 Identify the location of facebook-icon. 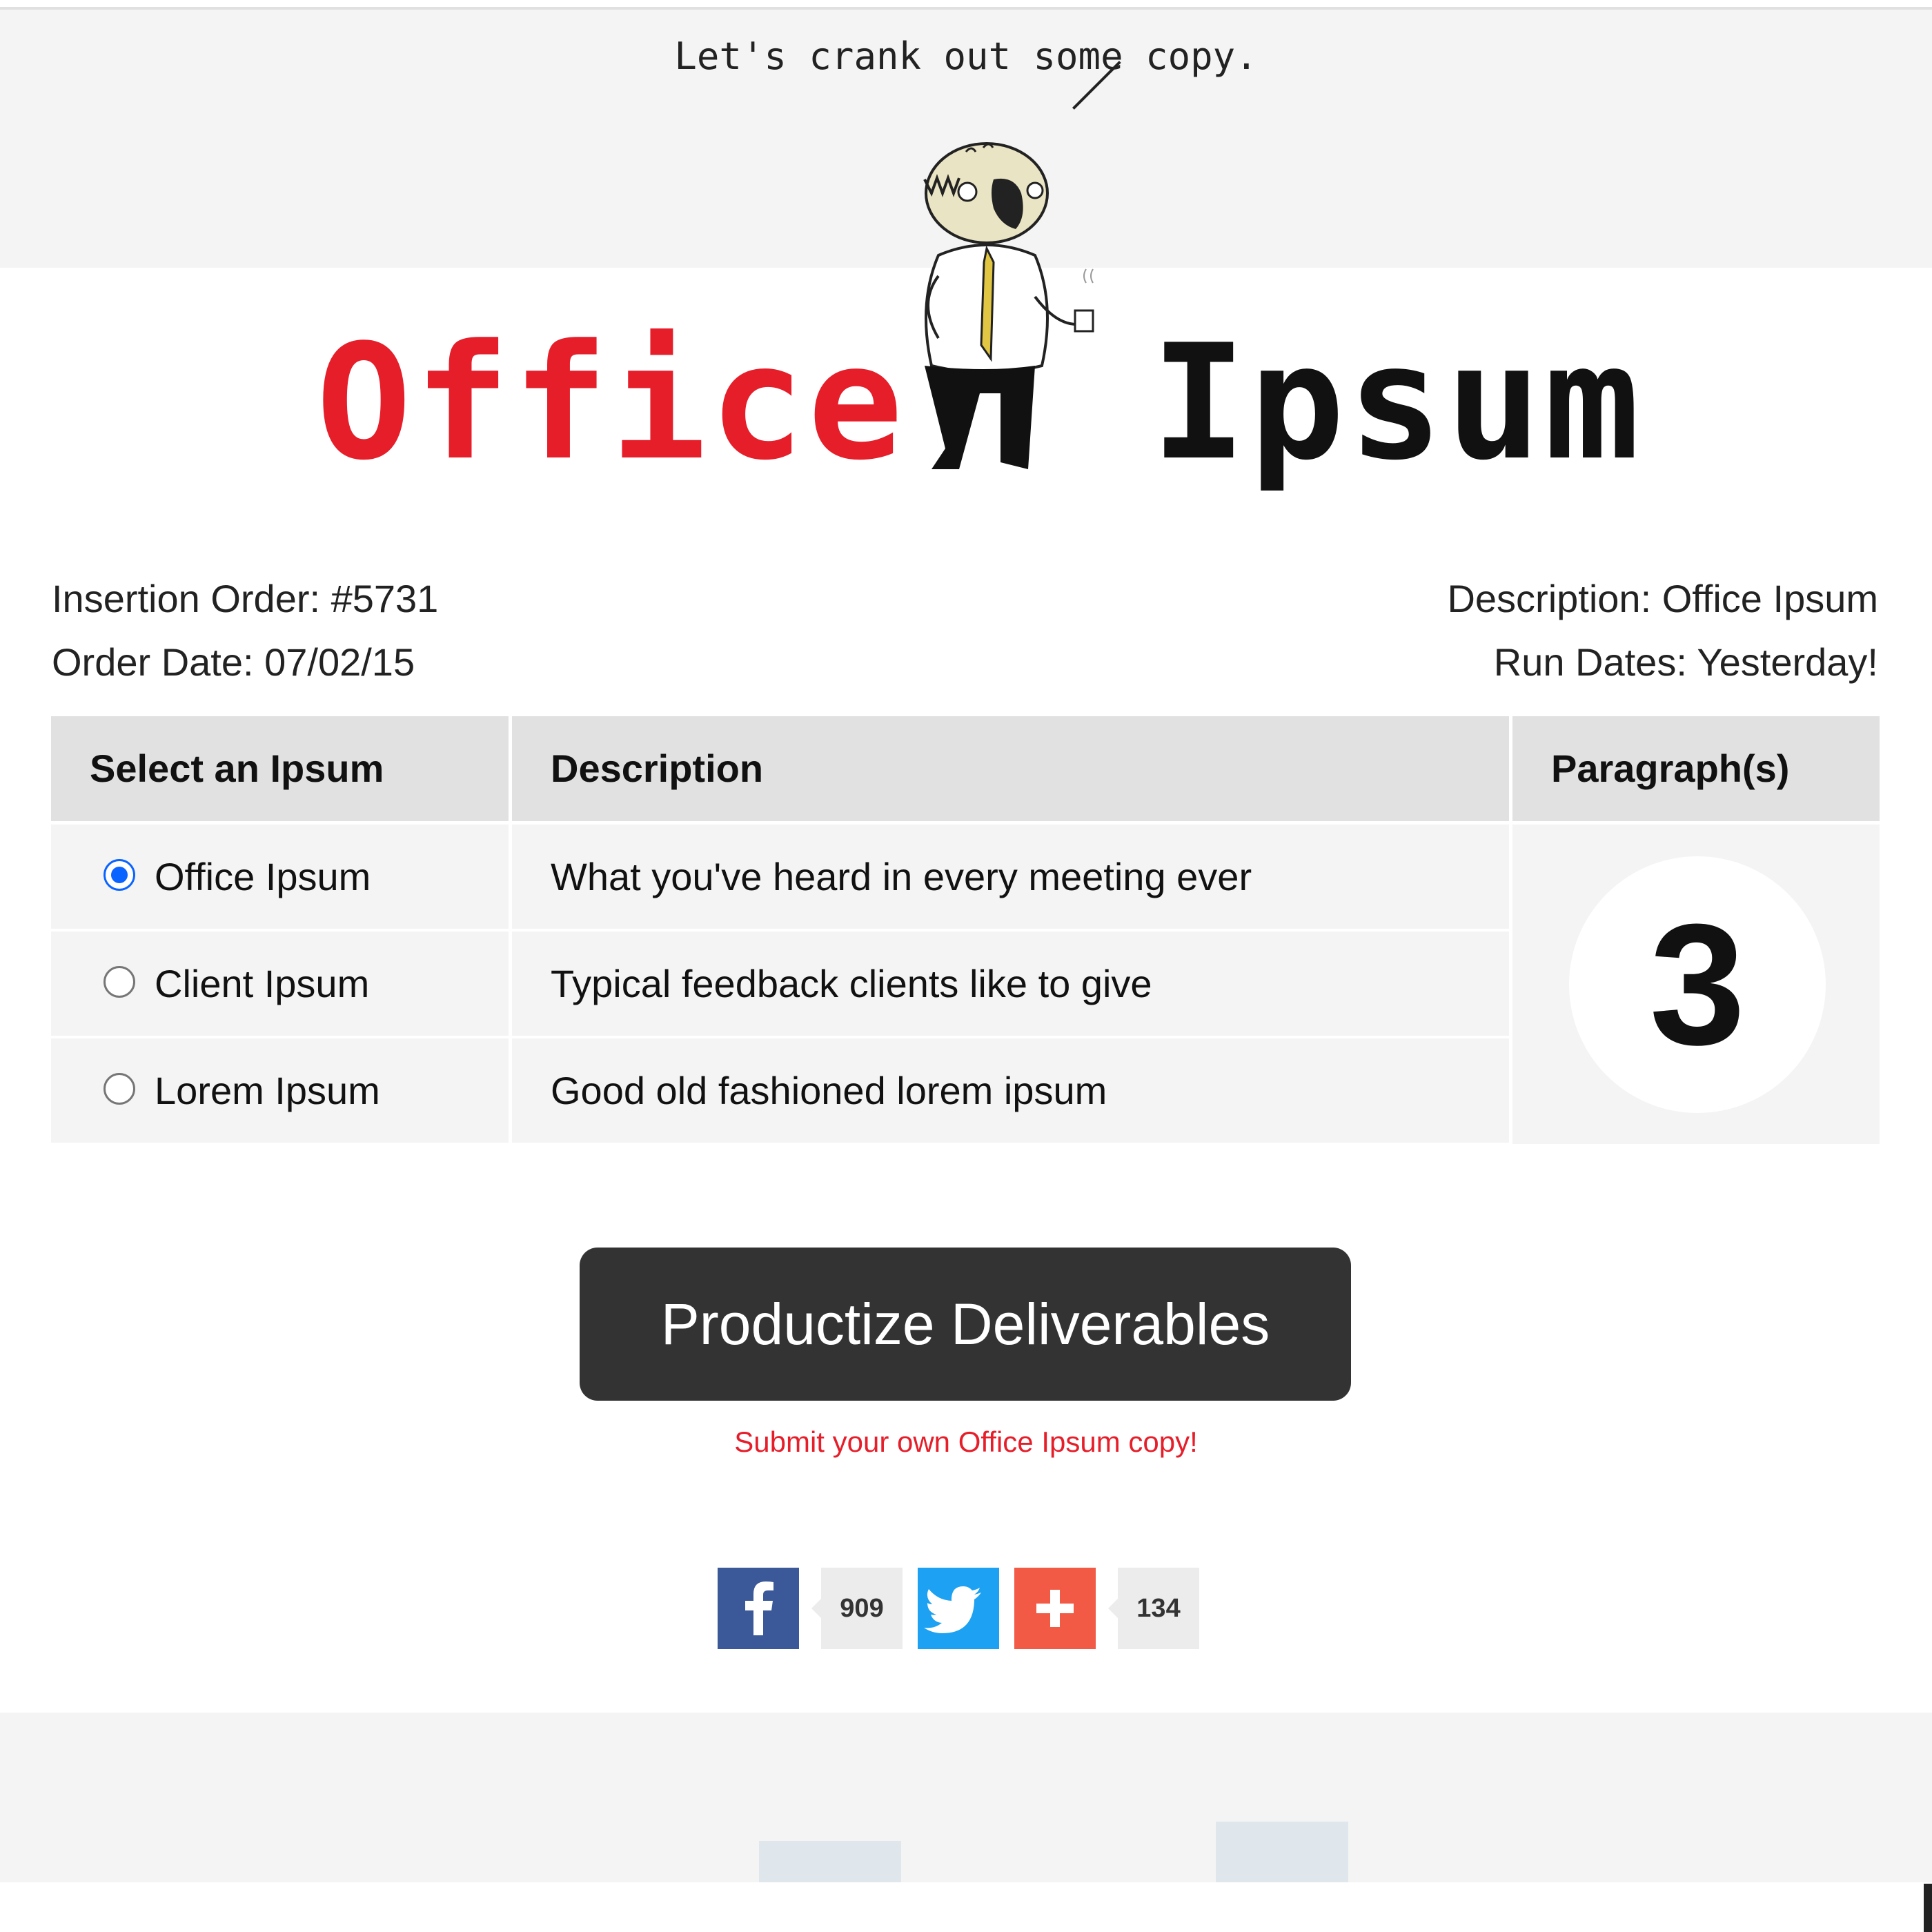
(759, 1608).